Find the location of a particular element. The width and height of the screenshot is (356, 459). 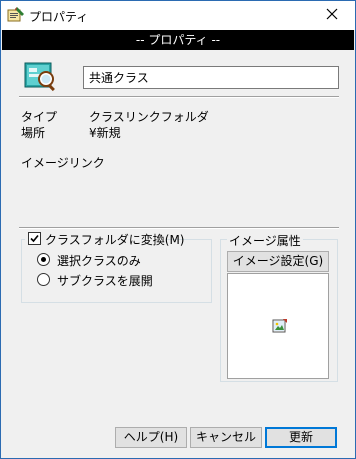

close-icon is located at coordinates (332, 15).